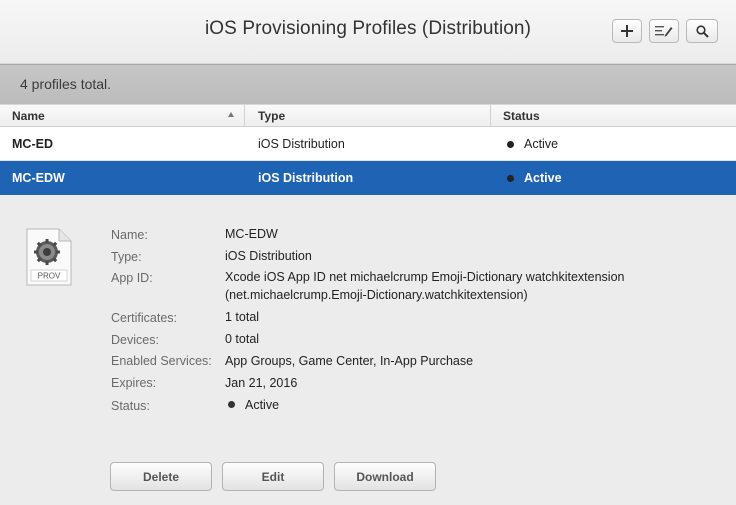  What do you see at coordinates (242, 339) in the screenshot?
I see `devices-value: 0 total` at bounding box center [242, 339].